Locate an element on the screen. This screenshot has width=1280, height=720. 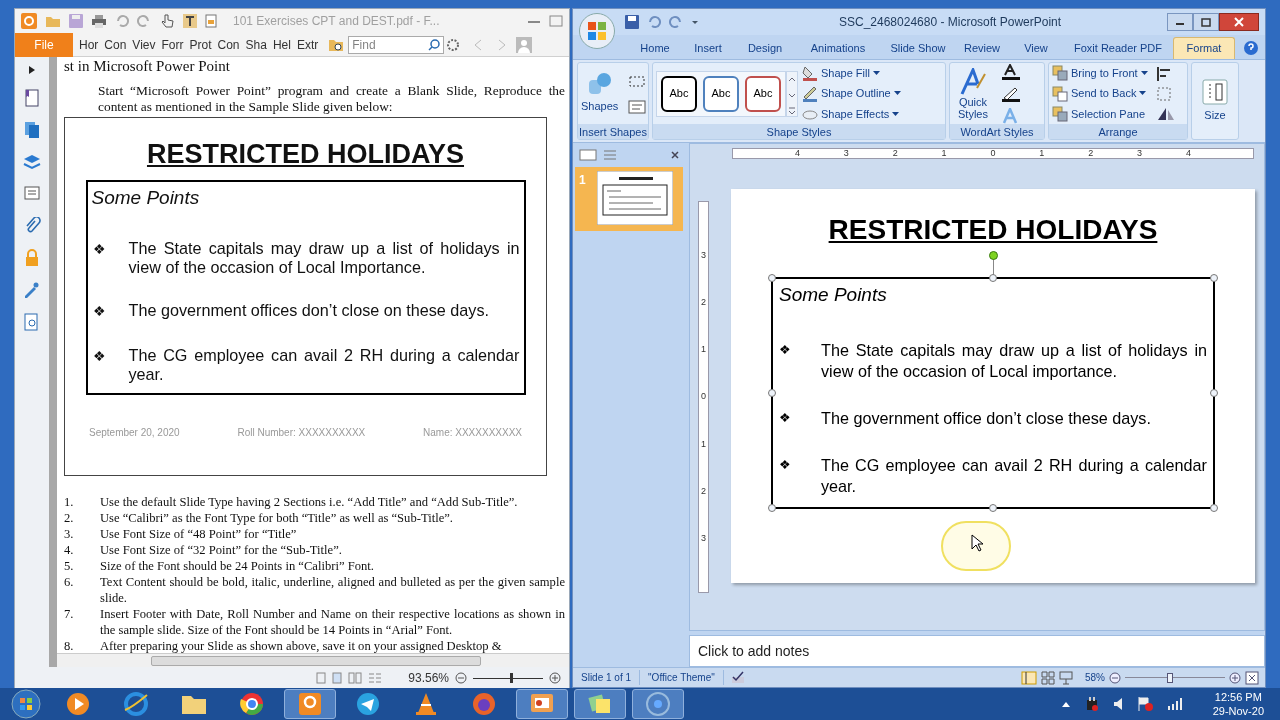
save-icon is located at coordinates (632, 22).